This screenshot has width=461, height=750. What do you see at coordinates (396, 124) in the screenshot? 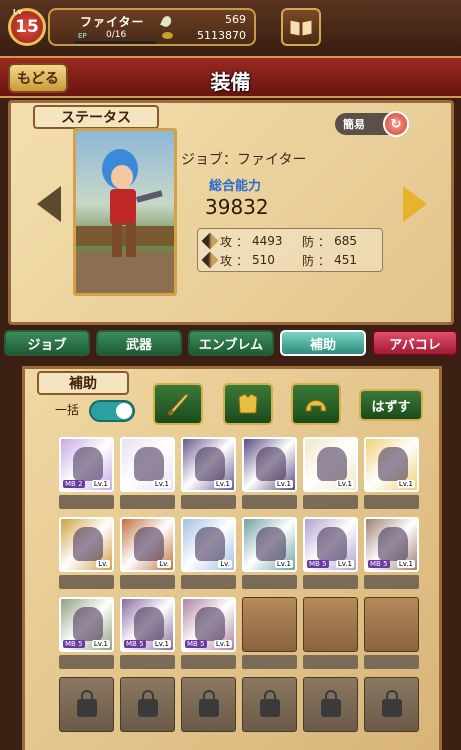
I see `refresh-icon: ↻` at bounding box center [396, 124].